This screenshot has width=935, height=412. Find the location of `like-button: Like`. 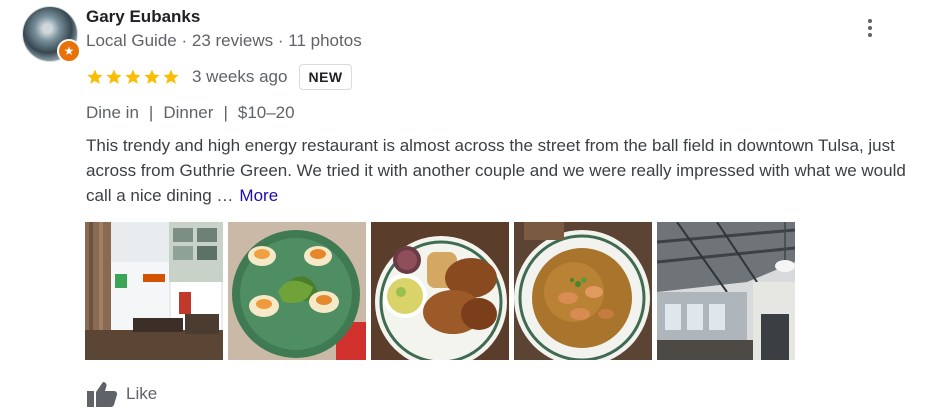

like-button: Like is located at coordinates (121, 394).